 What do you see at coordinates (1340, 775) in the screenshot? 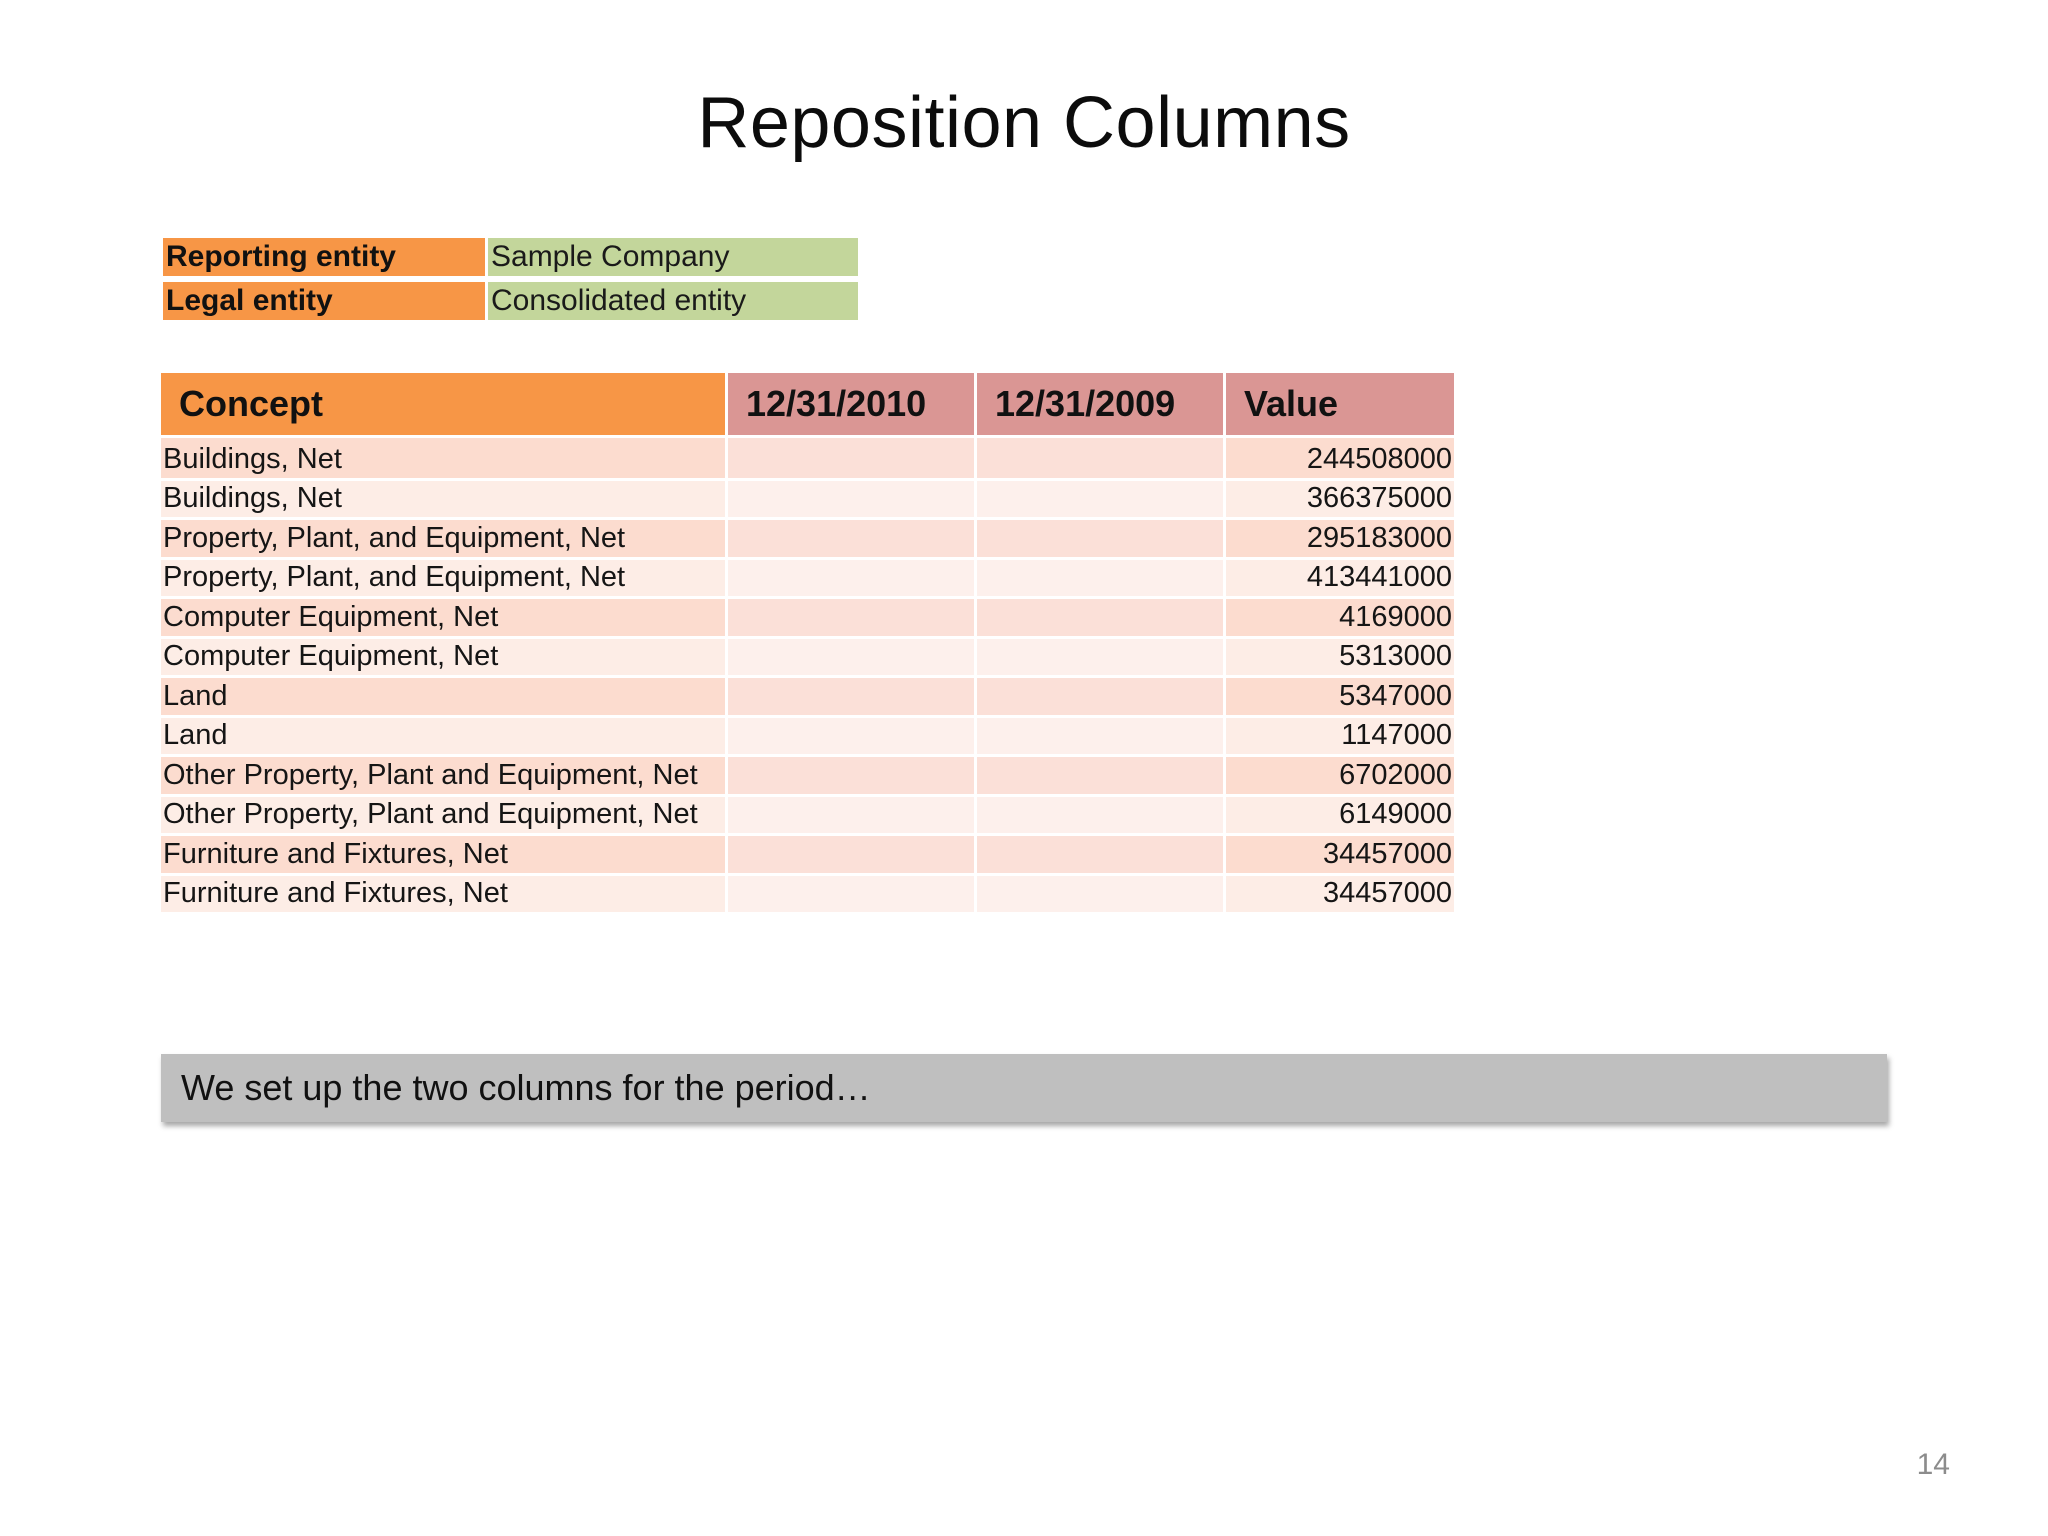
I see `cell-value: 6702000` at bounding box center [1340, 775].